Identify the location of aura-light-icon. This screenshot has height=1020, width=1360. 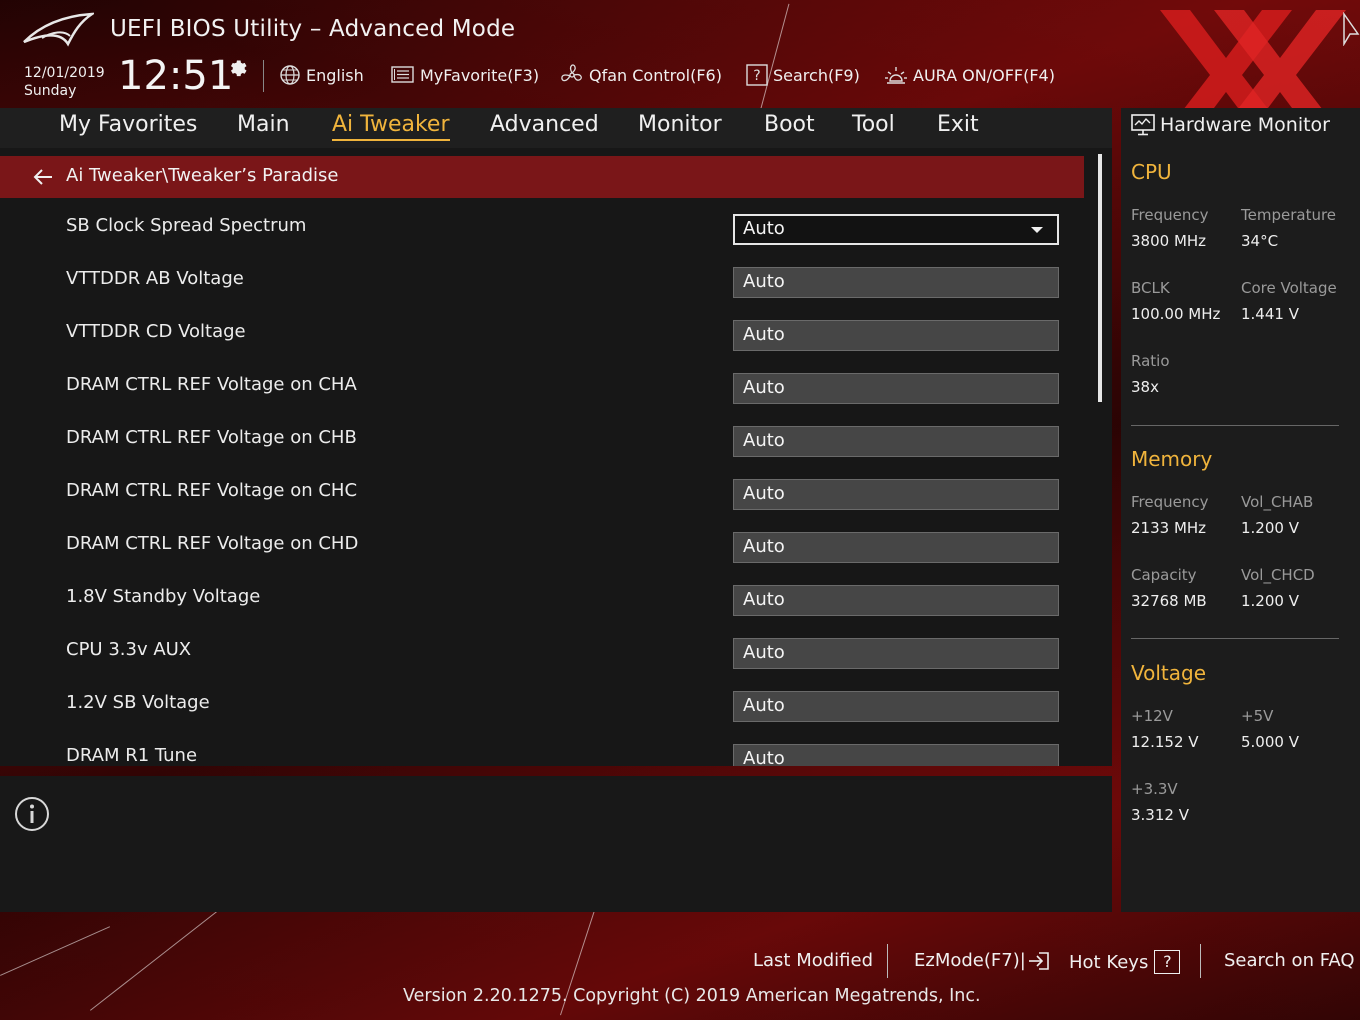
(896, 75).